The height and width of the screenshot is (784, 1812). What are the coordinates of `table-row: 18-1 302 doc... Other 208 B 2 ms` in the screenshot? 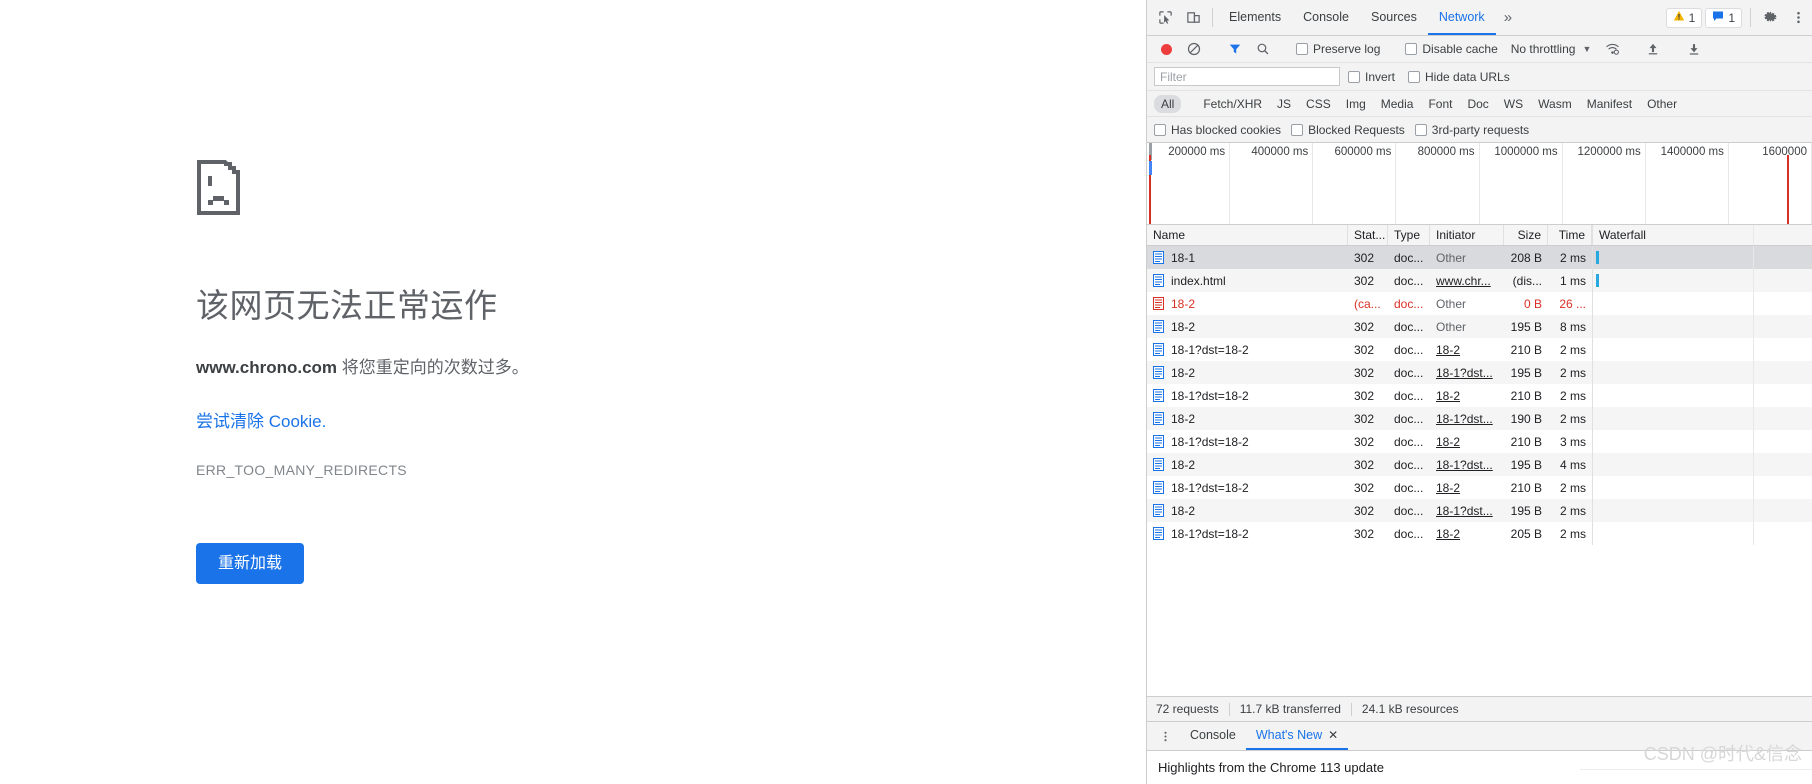 It's located at (1479, 257).